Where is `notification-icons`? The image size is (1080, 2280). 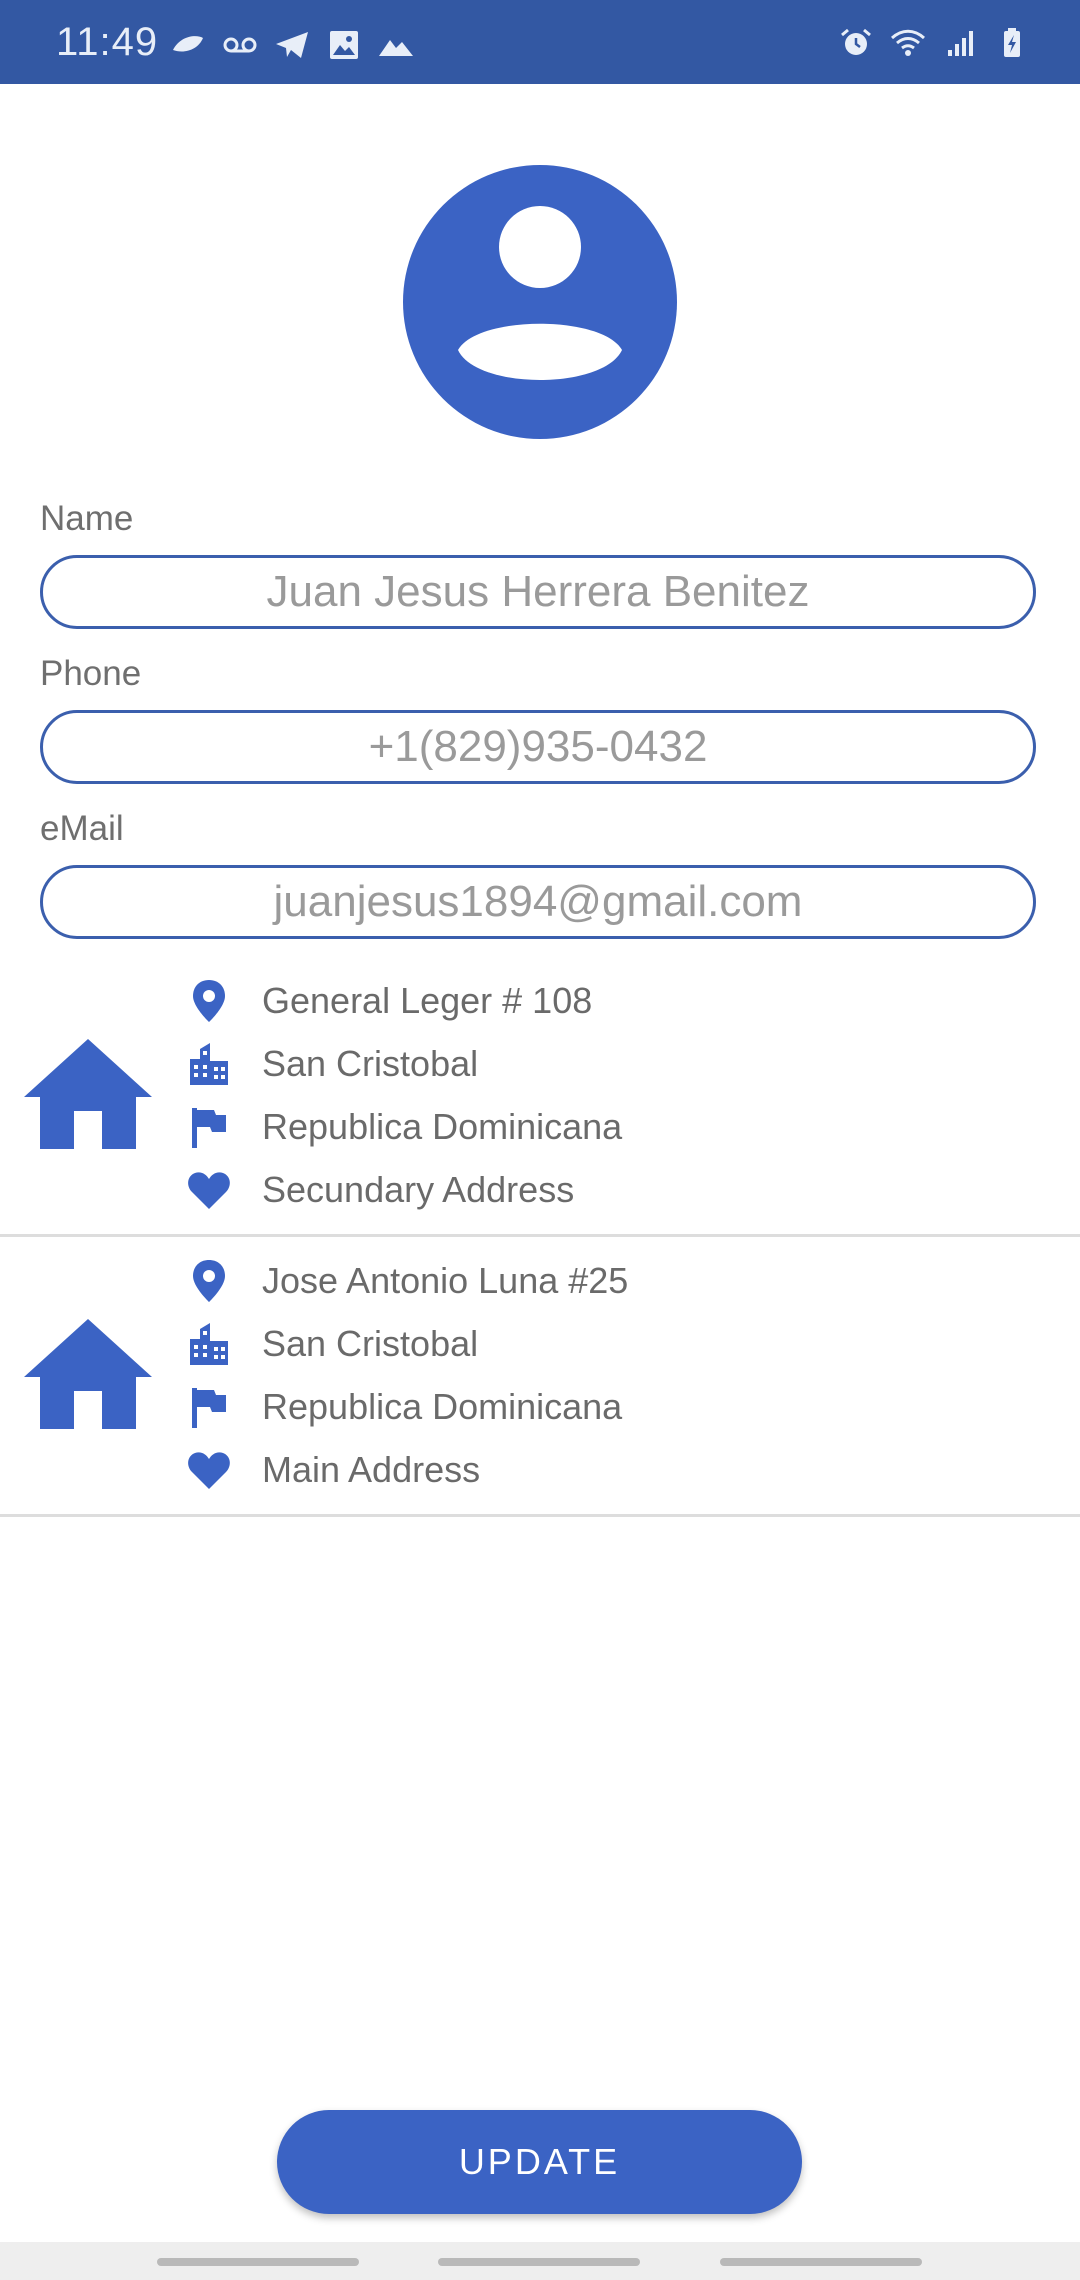
notification-icons is located at coordinates (292, 45).